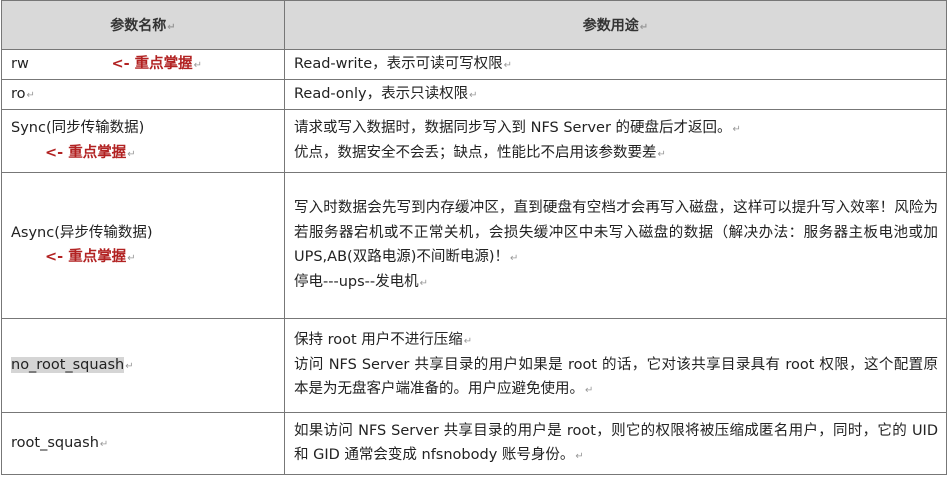  What do you see at coordinates (82, 232) in the screenshot?
I see `param-name: Async(异步传输数据)` at bounding box center [82, 232].